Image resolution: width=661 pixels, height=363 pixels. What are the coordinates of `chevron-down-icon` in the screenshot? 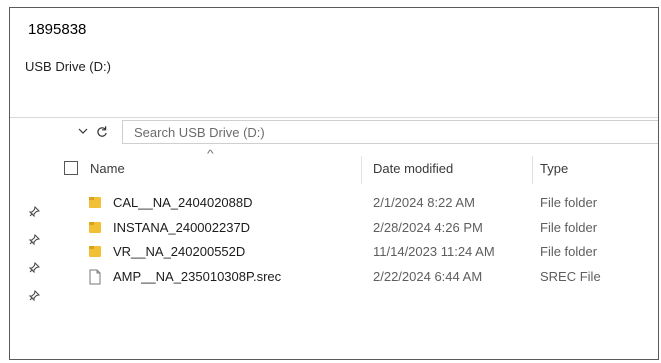 It's located at (83, 131).